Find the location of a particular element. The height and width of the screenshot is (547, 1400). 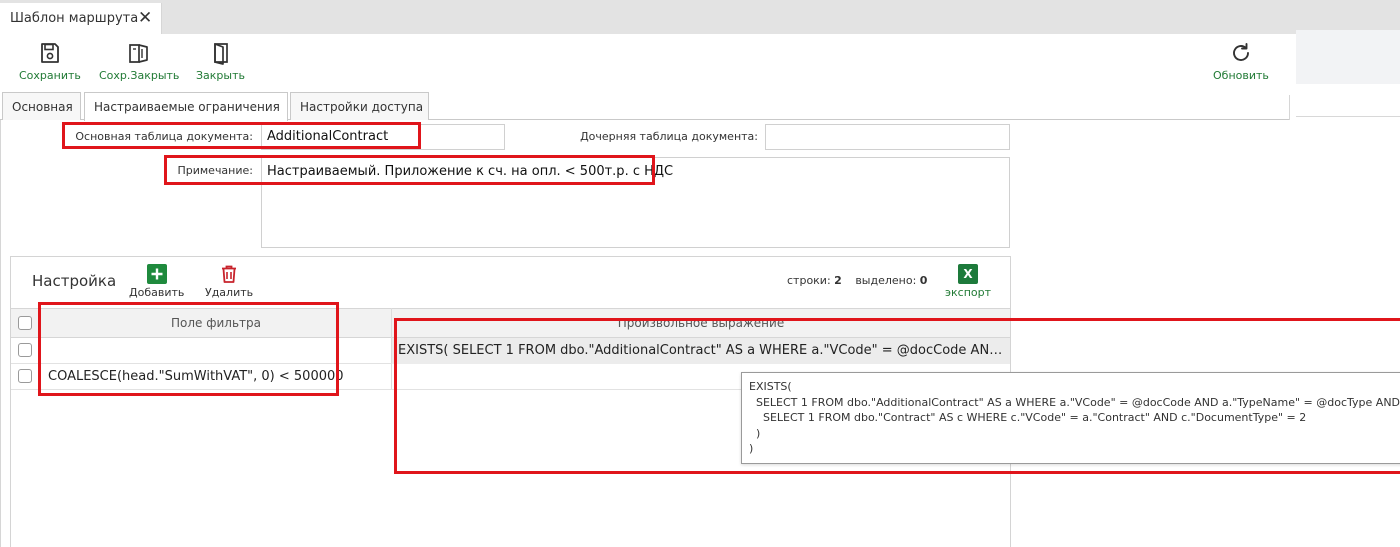

export-label: экспорт is located at coordinates (968, 292).